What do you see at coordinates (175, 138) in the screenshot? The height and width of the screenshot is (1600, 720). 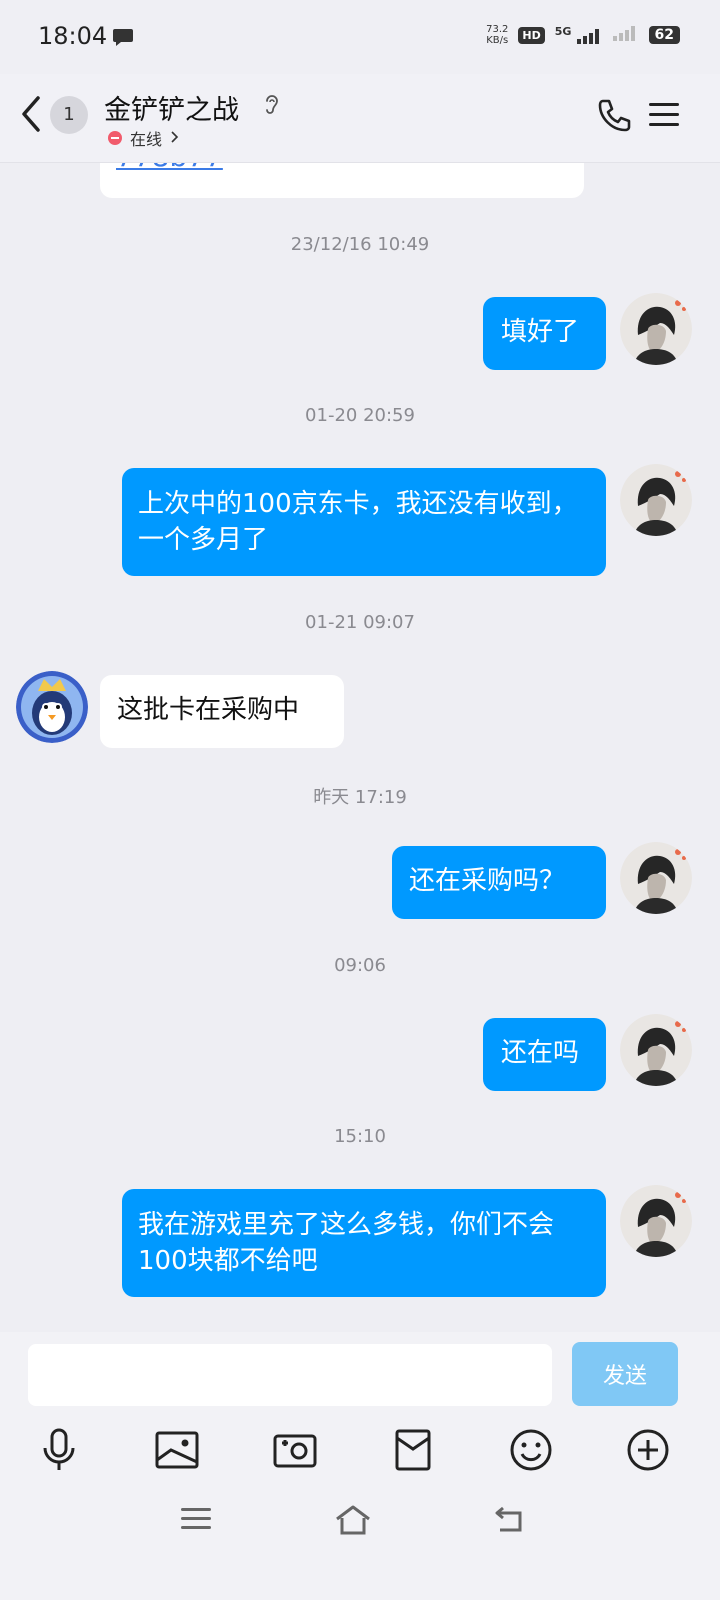 I see `chevron-right-icon` at bounding box center [175, 138].